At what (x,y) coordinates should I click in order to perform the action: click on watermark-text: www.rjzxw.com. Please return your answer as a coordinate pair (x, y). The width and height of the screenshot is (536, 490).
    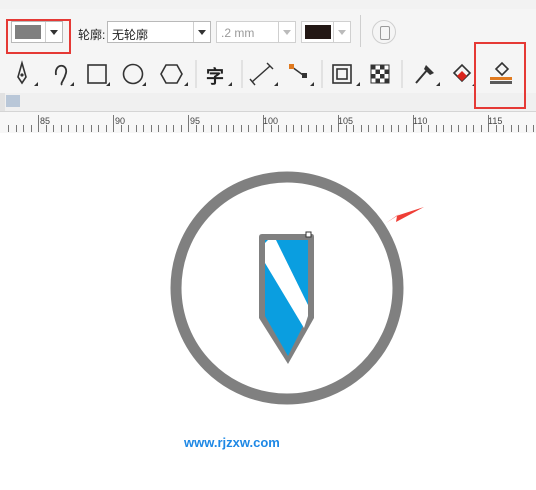
    Looking at the image, I should click on (232, 442).